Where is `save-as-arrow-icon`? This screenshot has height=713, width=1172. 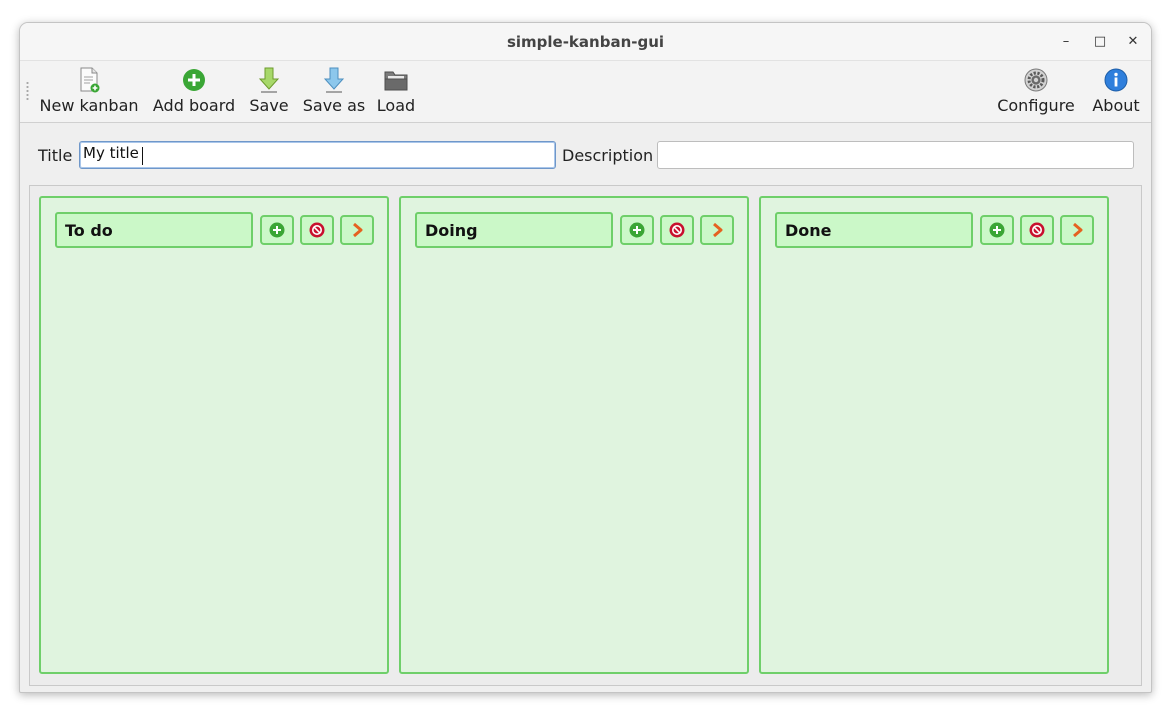 save-as-arrow-icon is located at coordinates (334, 80).